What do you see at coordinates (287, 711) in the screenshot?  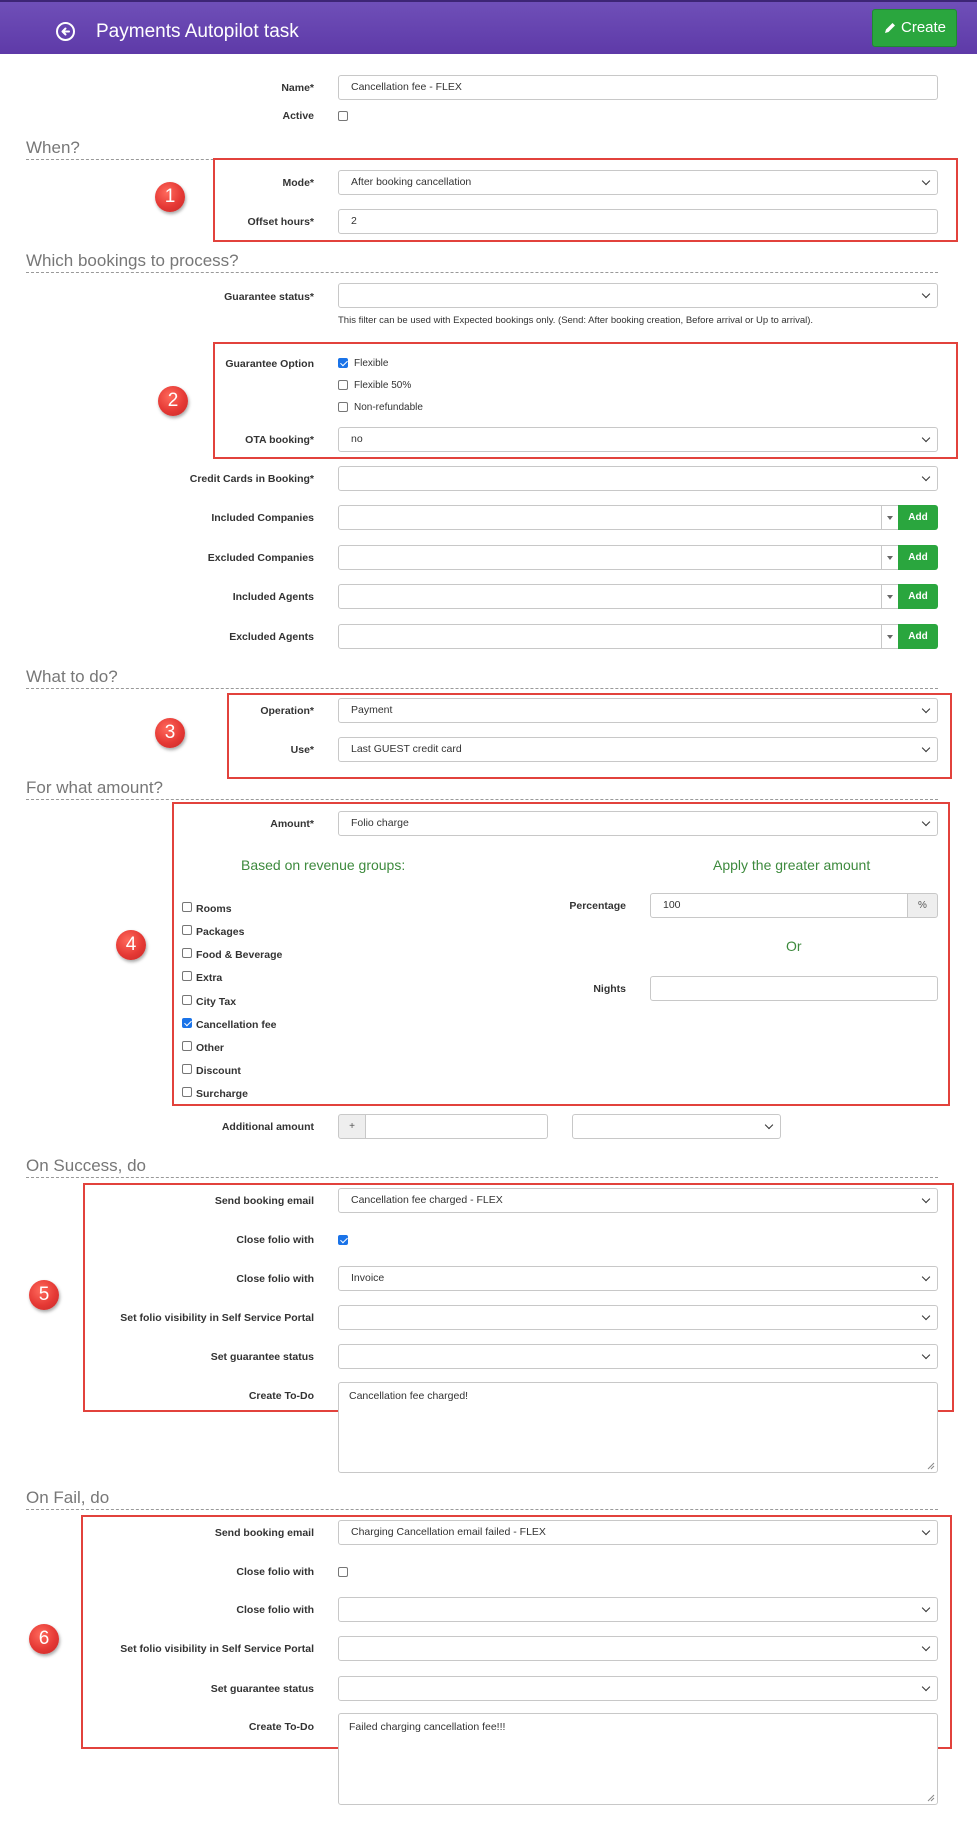 I see `operation-label: Operation*` at bounding box center [287, 711].